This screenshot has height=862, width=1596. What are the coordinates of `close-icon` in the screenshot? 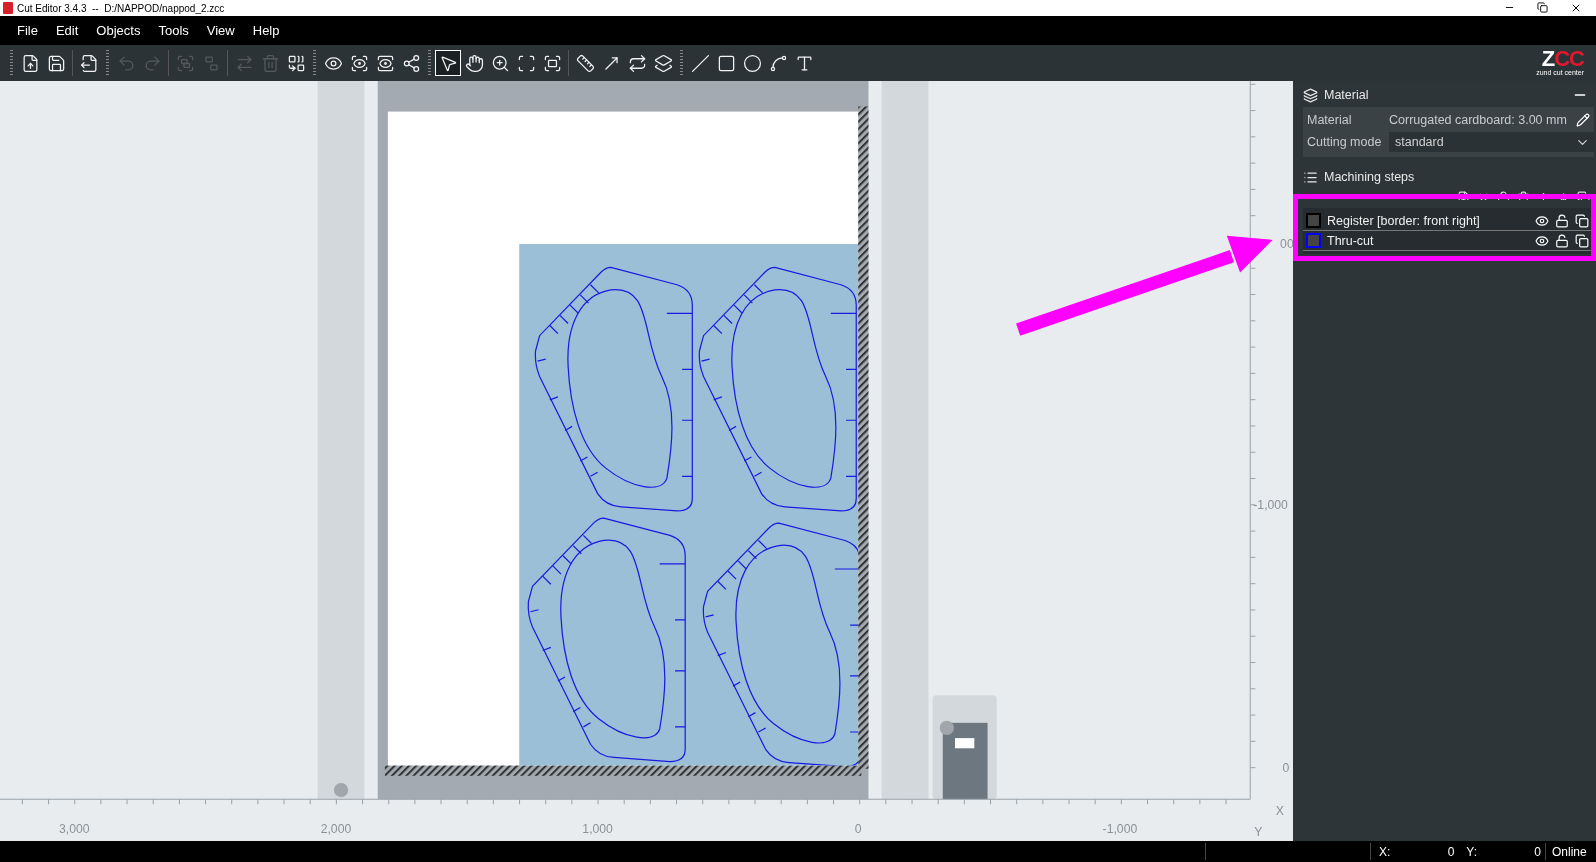 It's located at (1576, 8).